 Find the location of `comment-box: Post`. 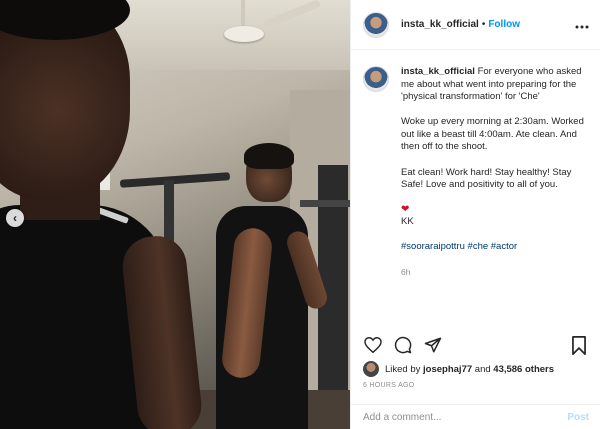

comment-box: Post is located at coordinates (475, 416).